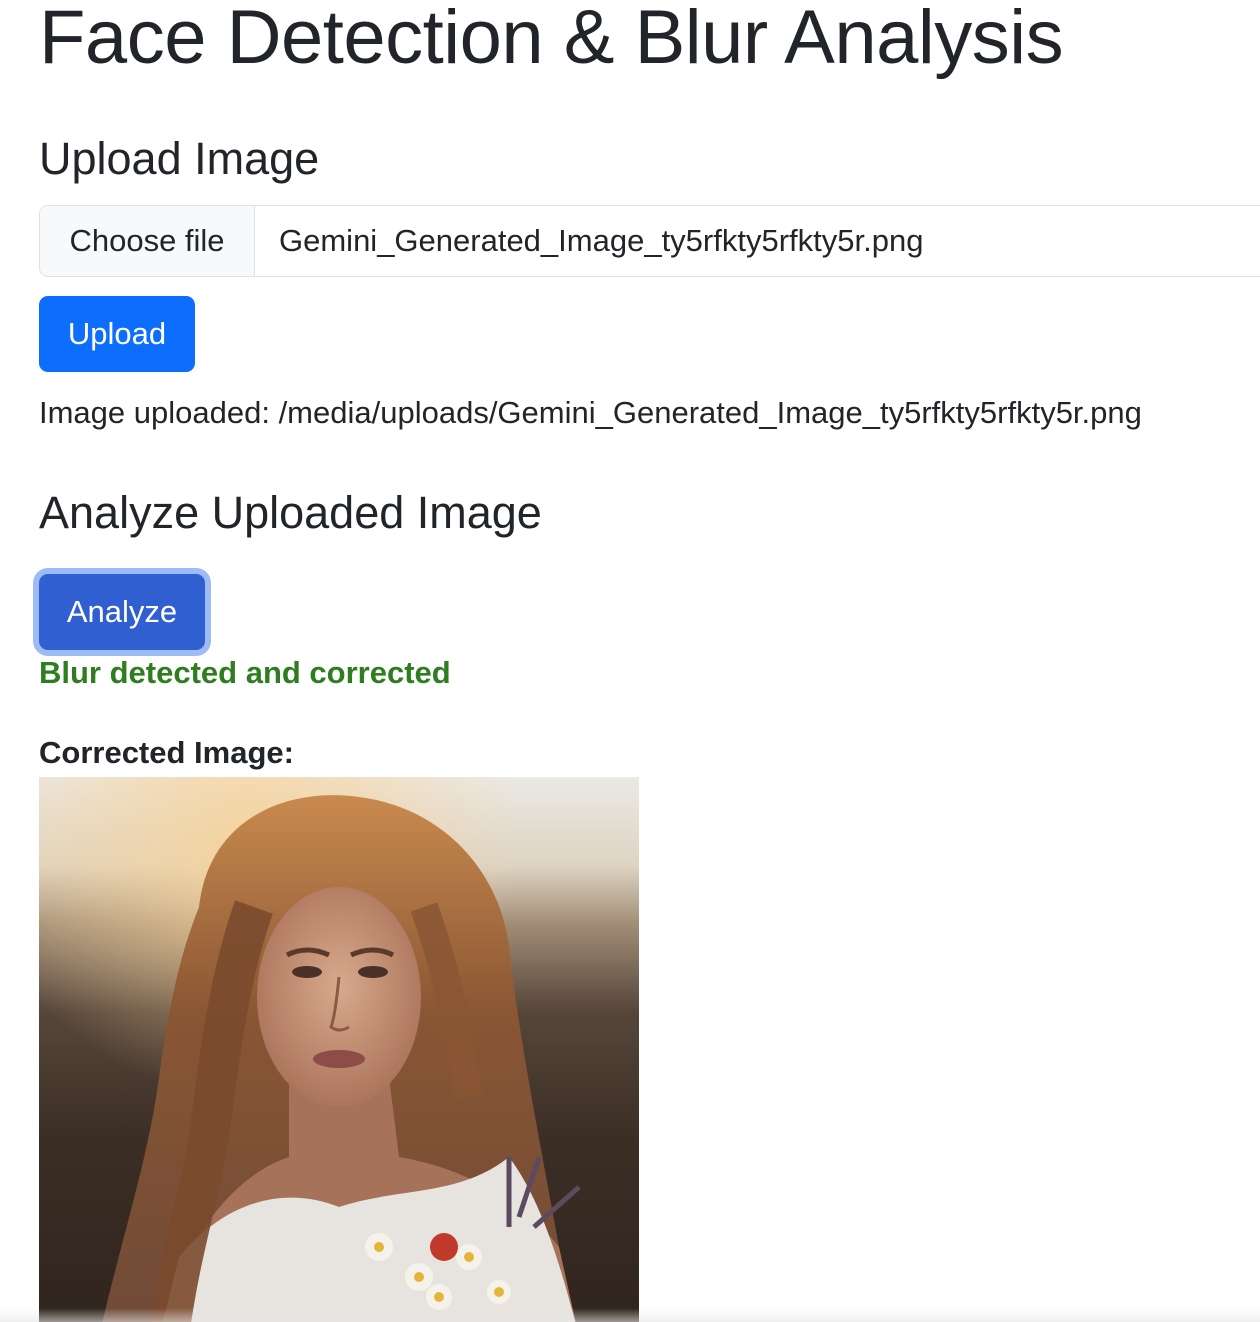 The image size is (1260, 1322). I want to click on choose-file-button: Choose file, so click(147, 241).